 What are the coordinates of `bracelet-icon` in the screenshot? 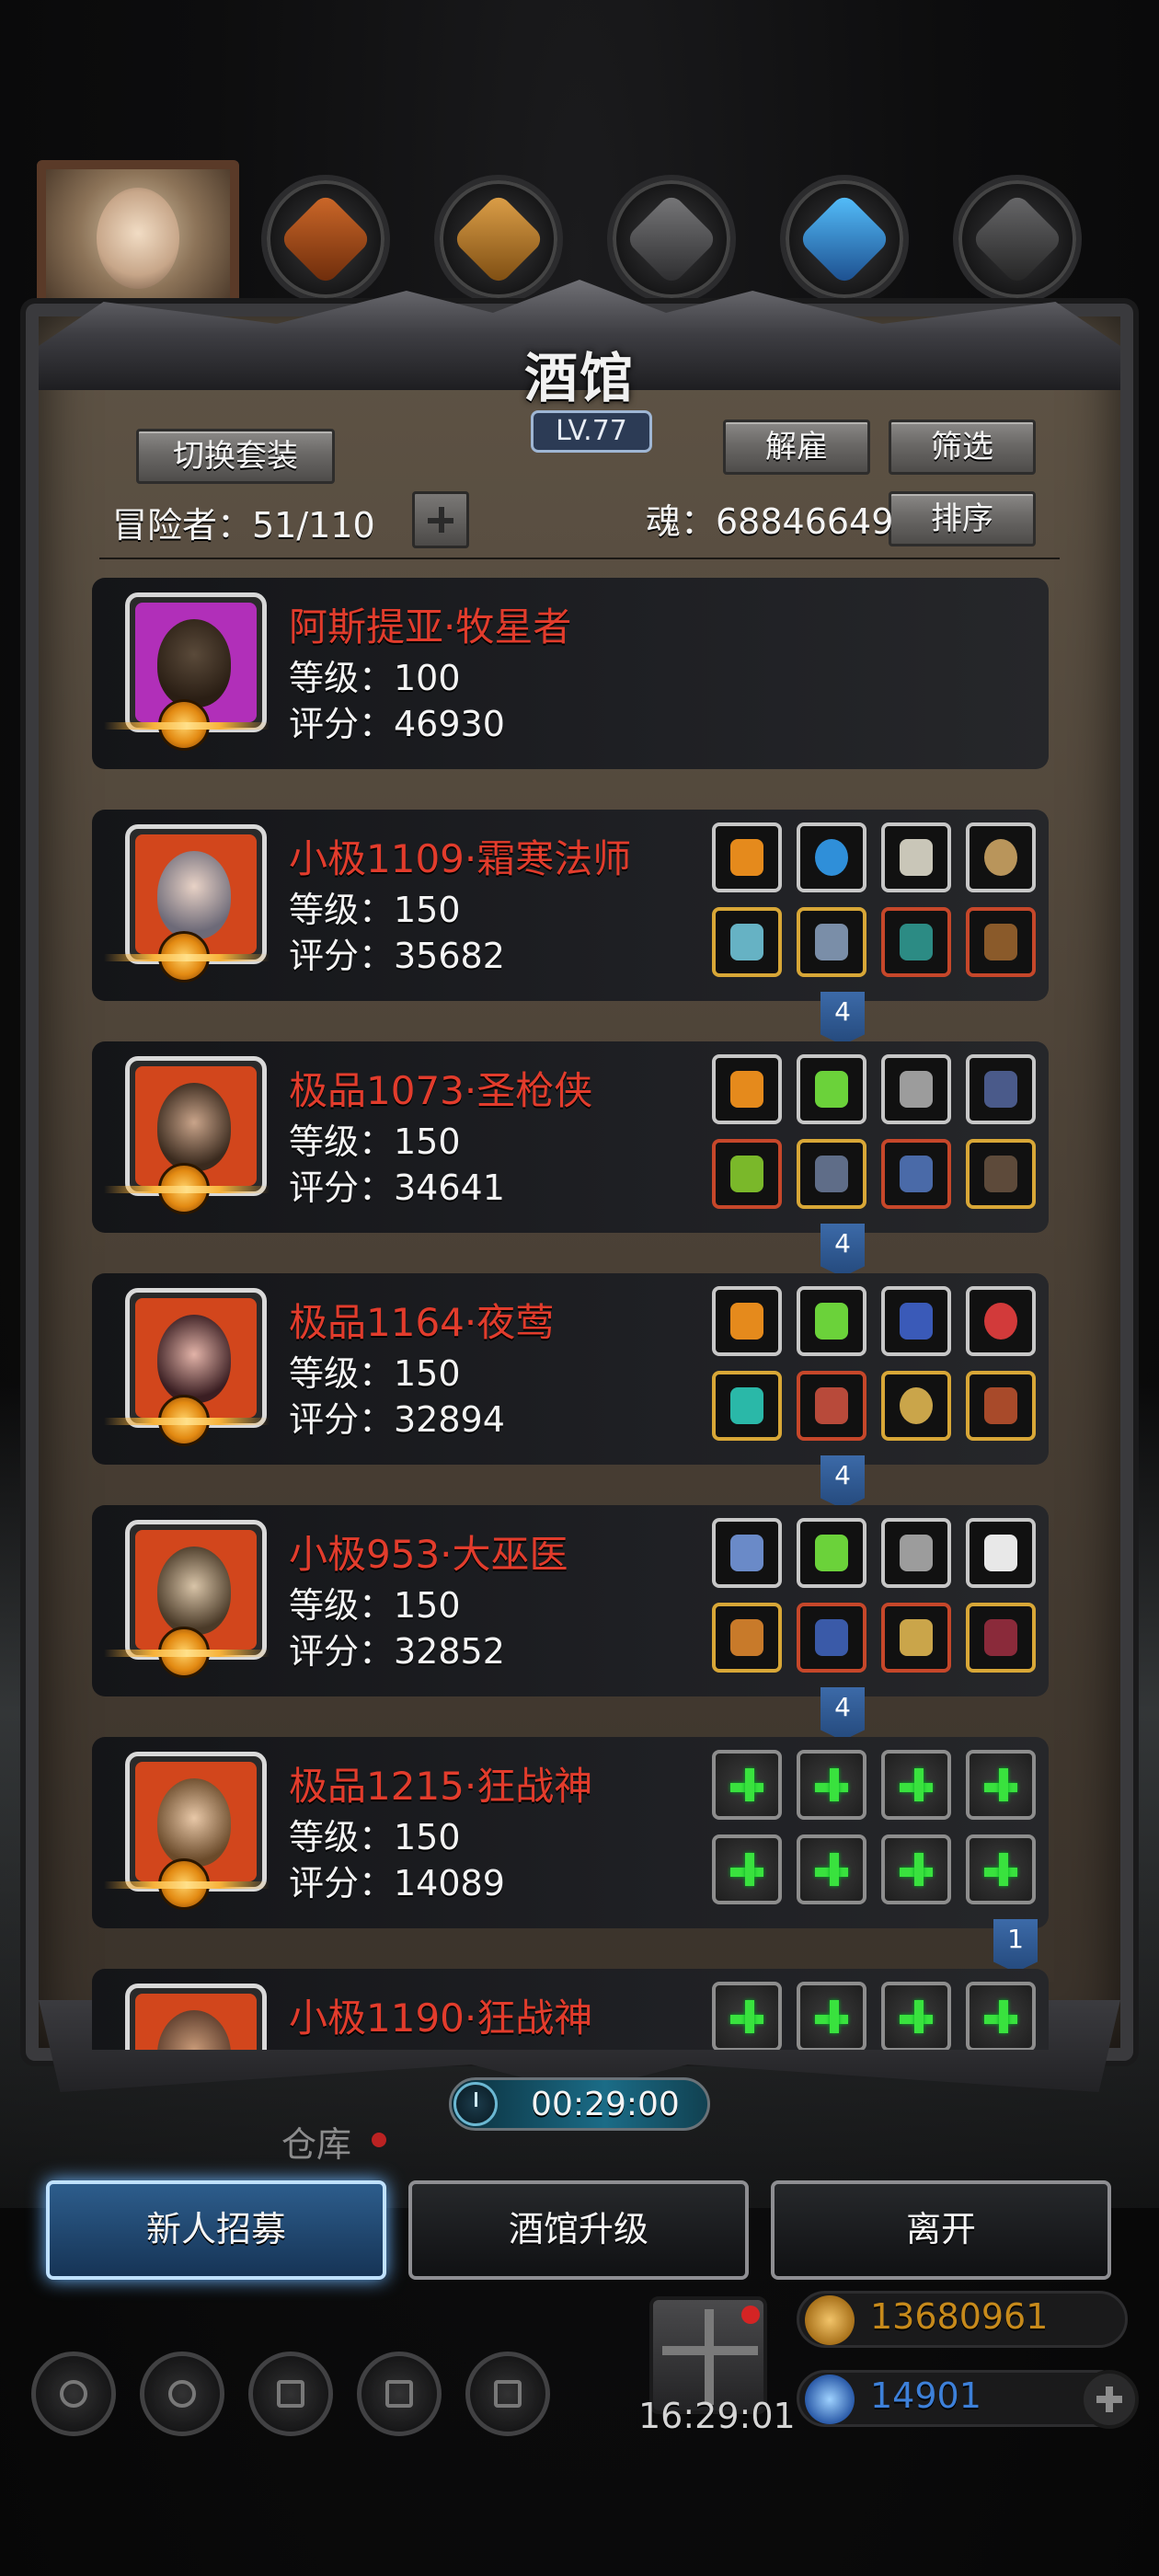 It's located at (747, 1553).